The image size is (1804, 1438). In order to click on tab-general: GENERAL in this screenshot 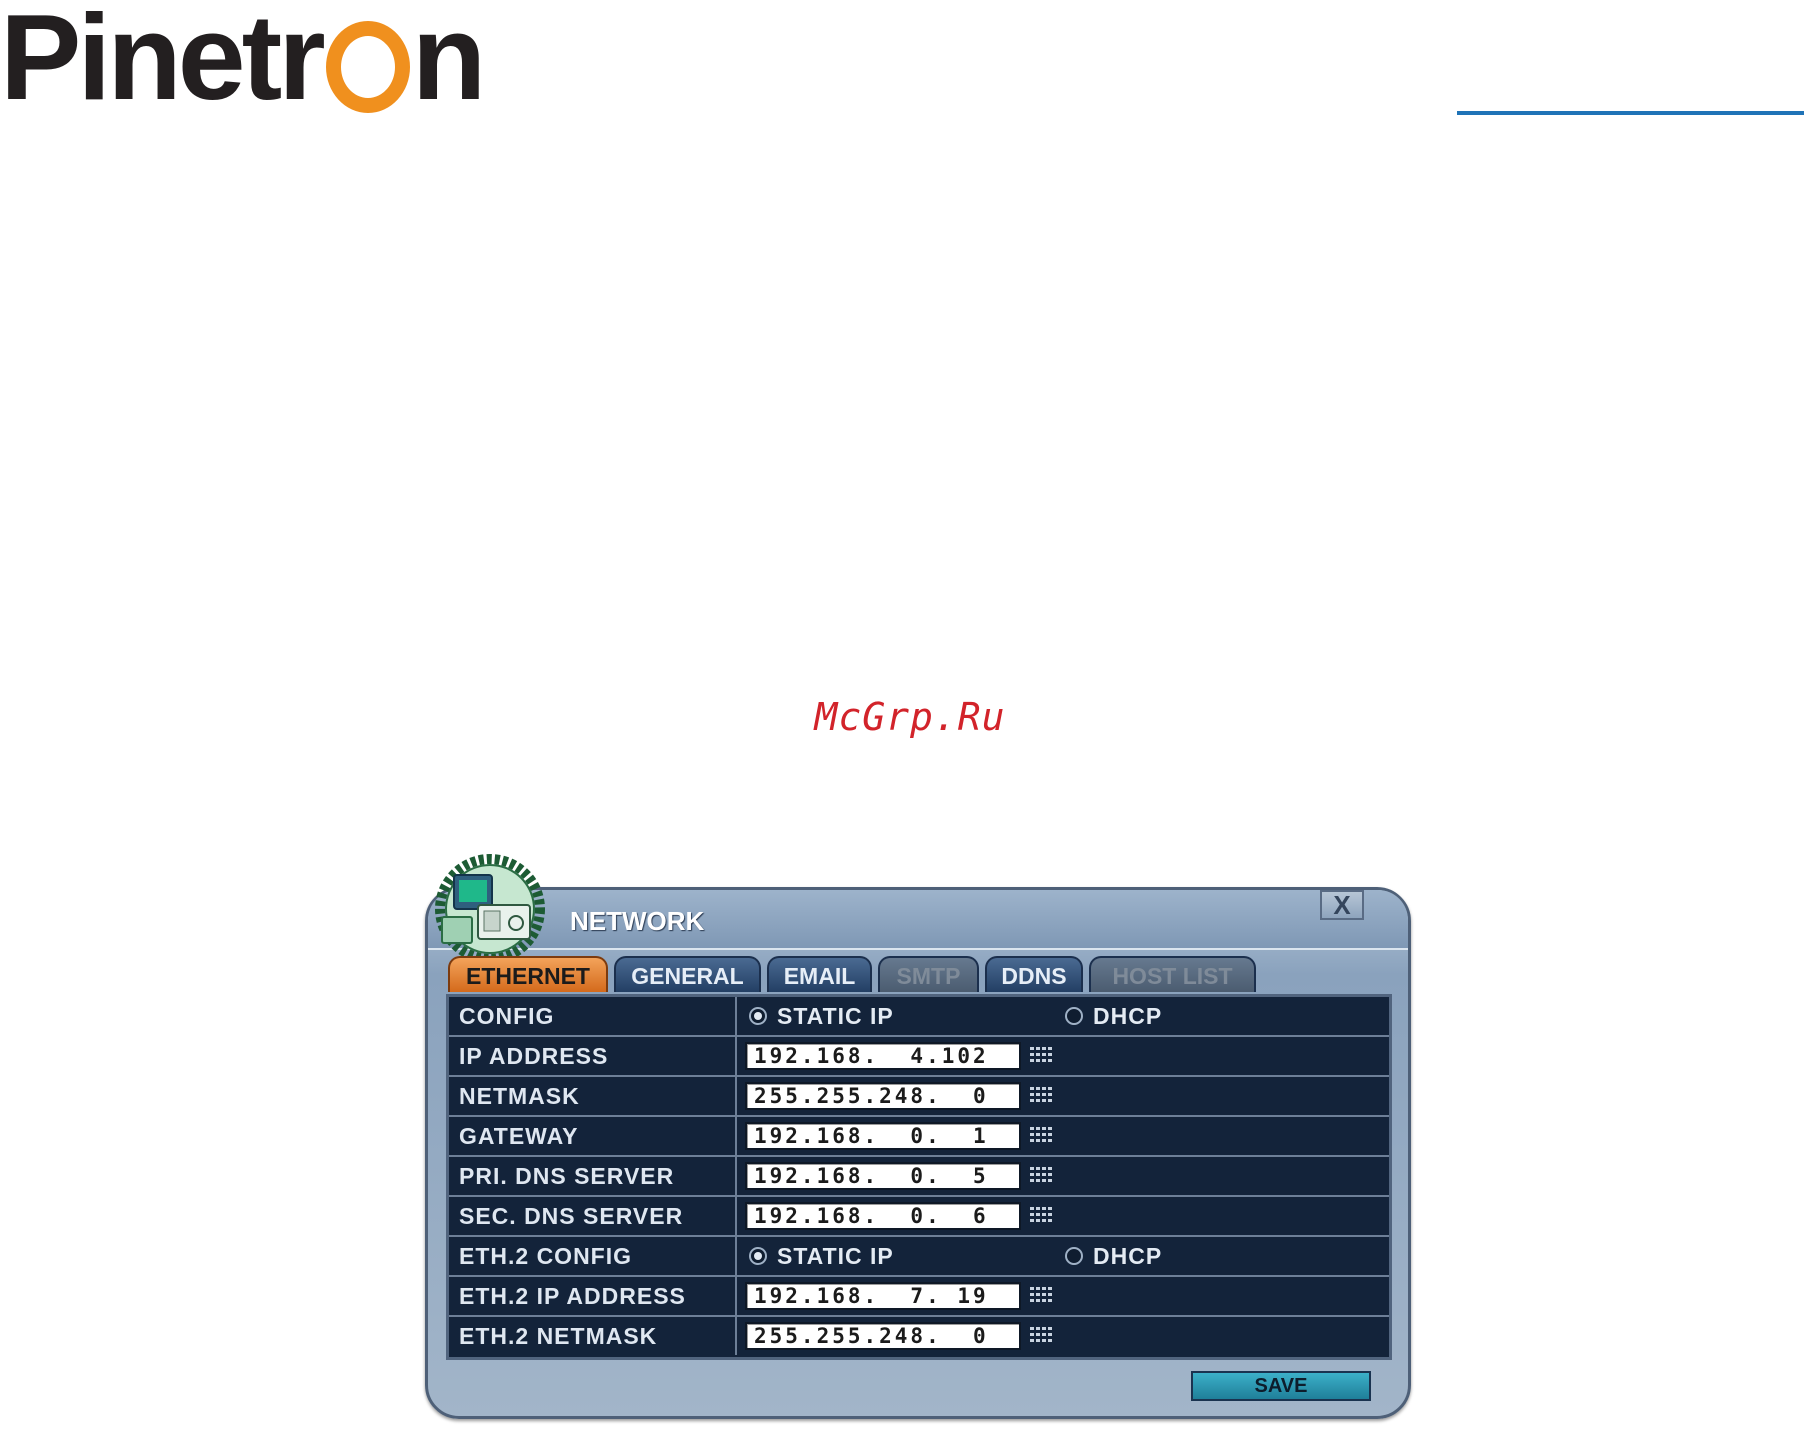, I will do `click(687, 974)`.